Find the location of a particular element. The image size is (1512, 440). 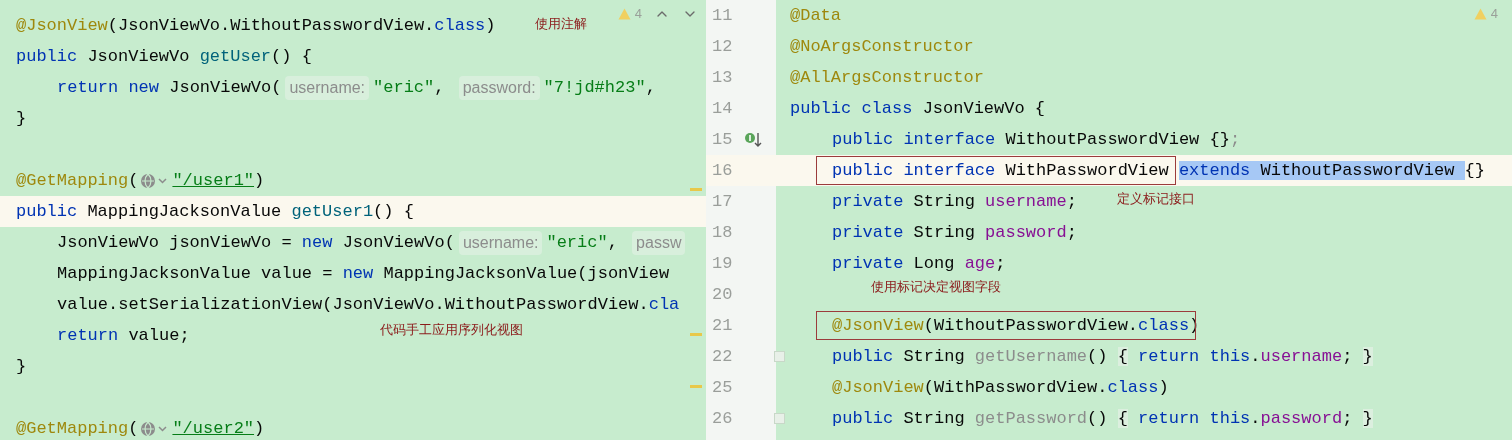

code-text: "/user1") is located at coordinates (218, 180).